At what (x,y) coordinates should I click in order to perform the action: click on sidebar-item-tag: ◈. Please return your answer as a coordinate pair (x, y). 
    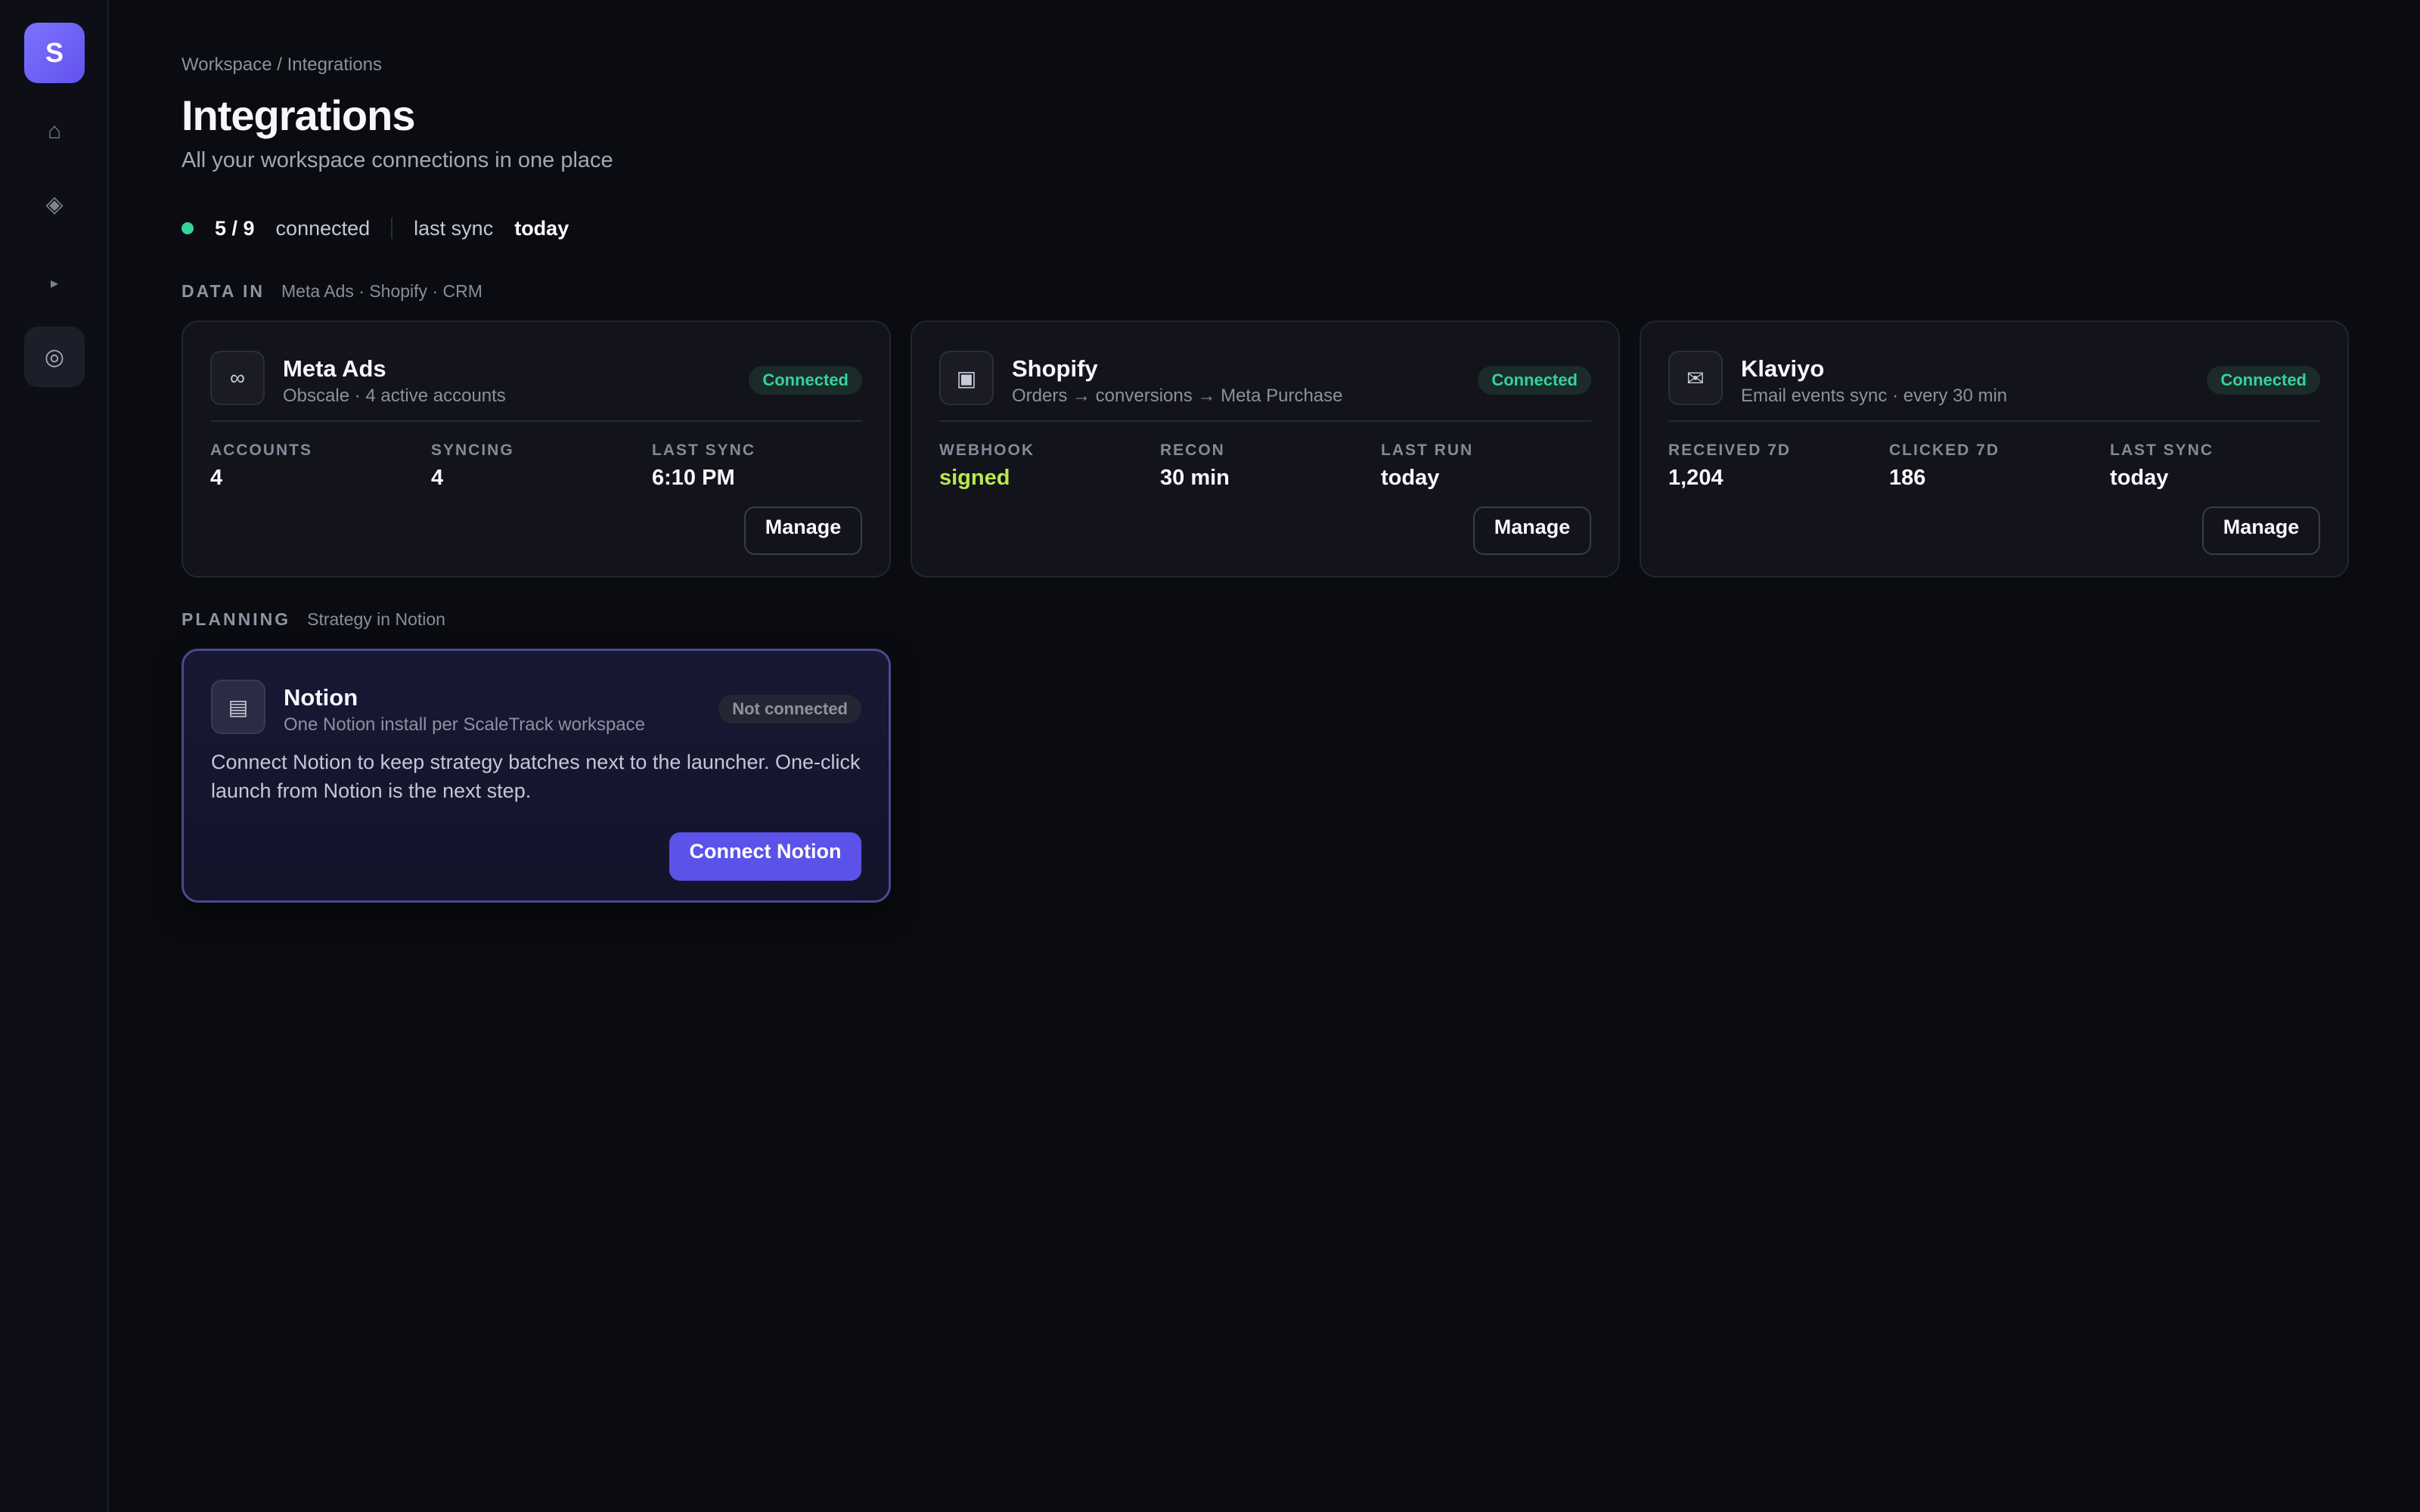
    Looking at the image, I should click on (54, 204).